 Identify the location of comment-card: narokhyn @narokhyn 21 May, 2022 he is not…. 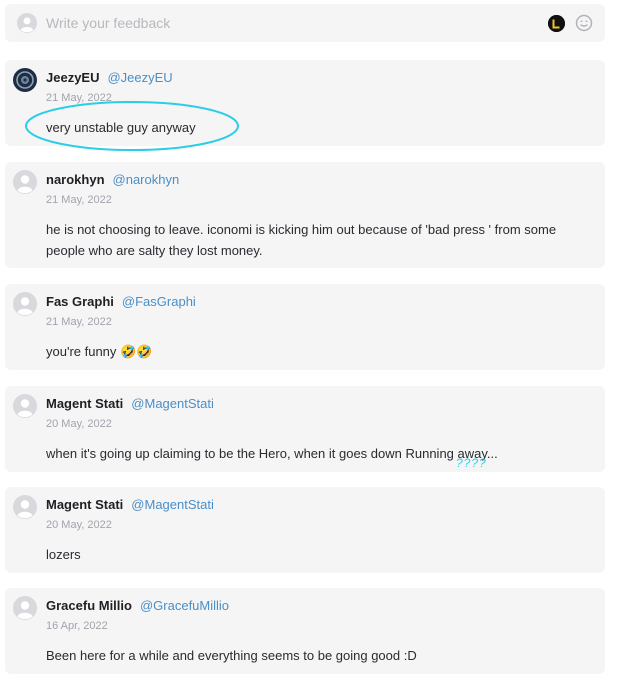
(305, 215).